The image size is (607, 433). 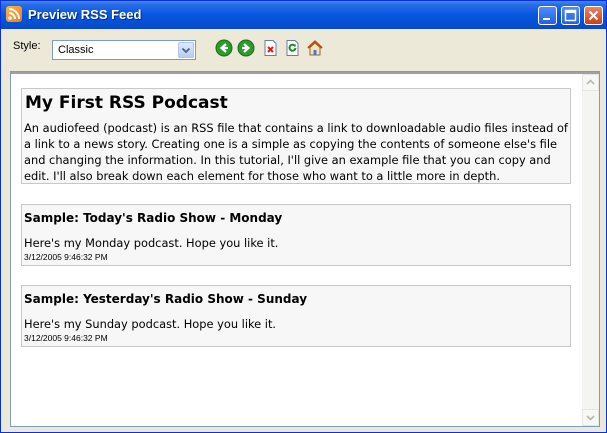 I want to click on channel-title: My First RSS Podcast, so click(x=126, y=103).